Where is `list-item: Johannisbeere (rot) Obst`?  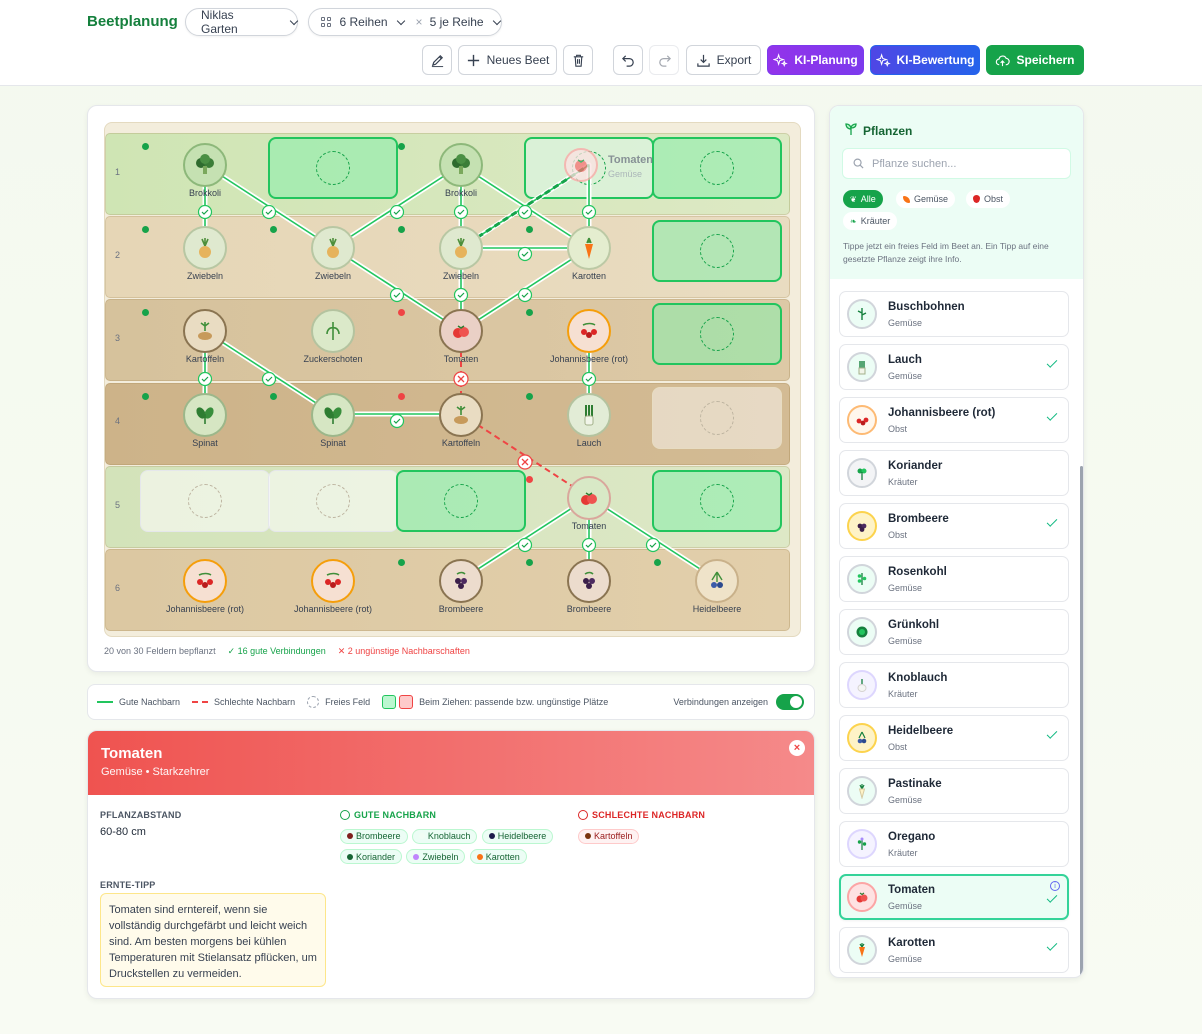 list-item: Johannisbeere (rot) Obst is located at coordinates (954, 420).